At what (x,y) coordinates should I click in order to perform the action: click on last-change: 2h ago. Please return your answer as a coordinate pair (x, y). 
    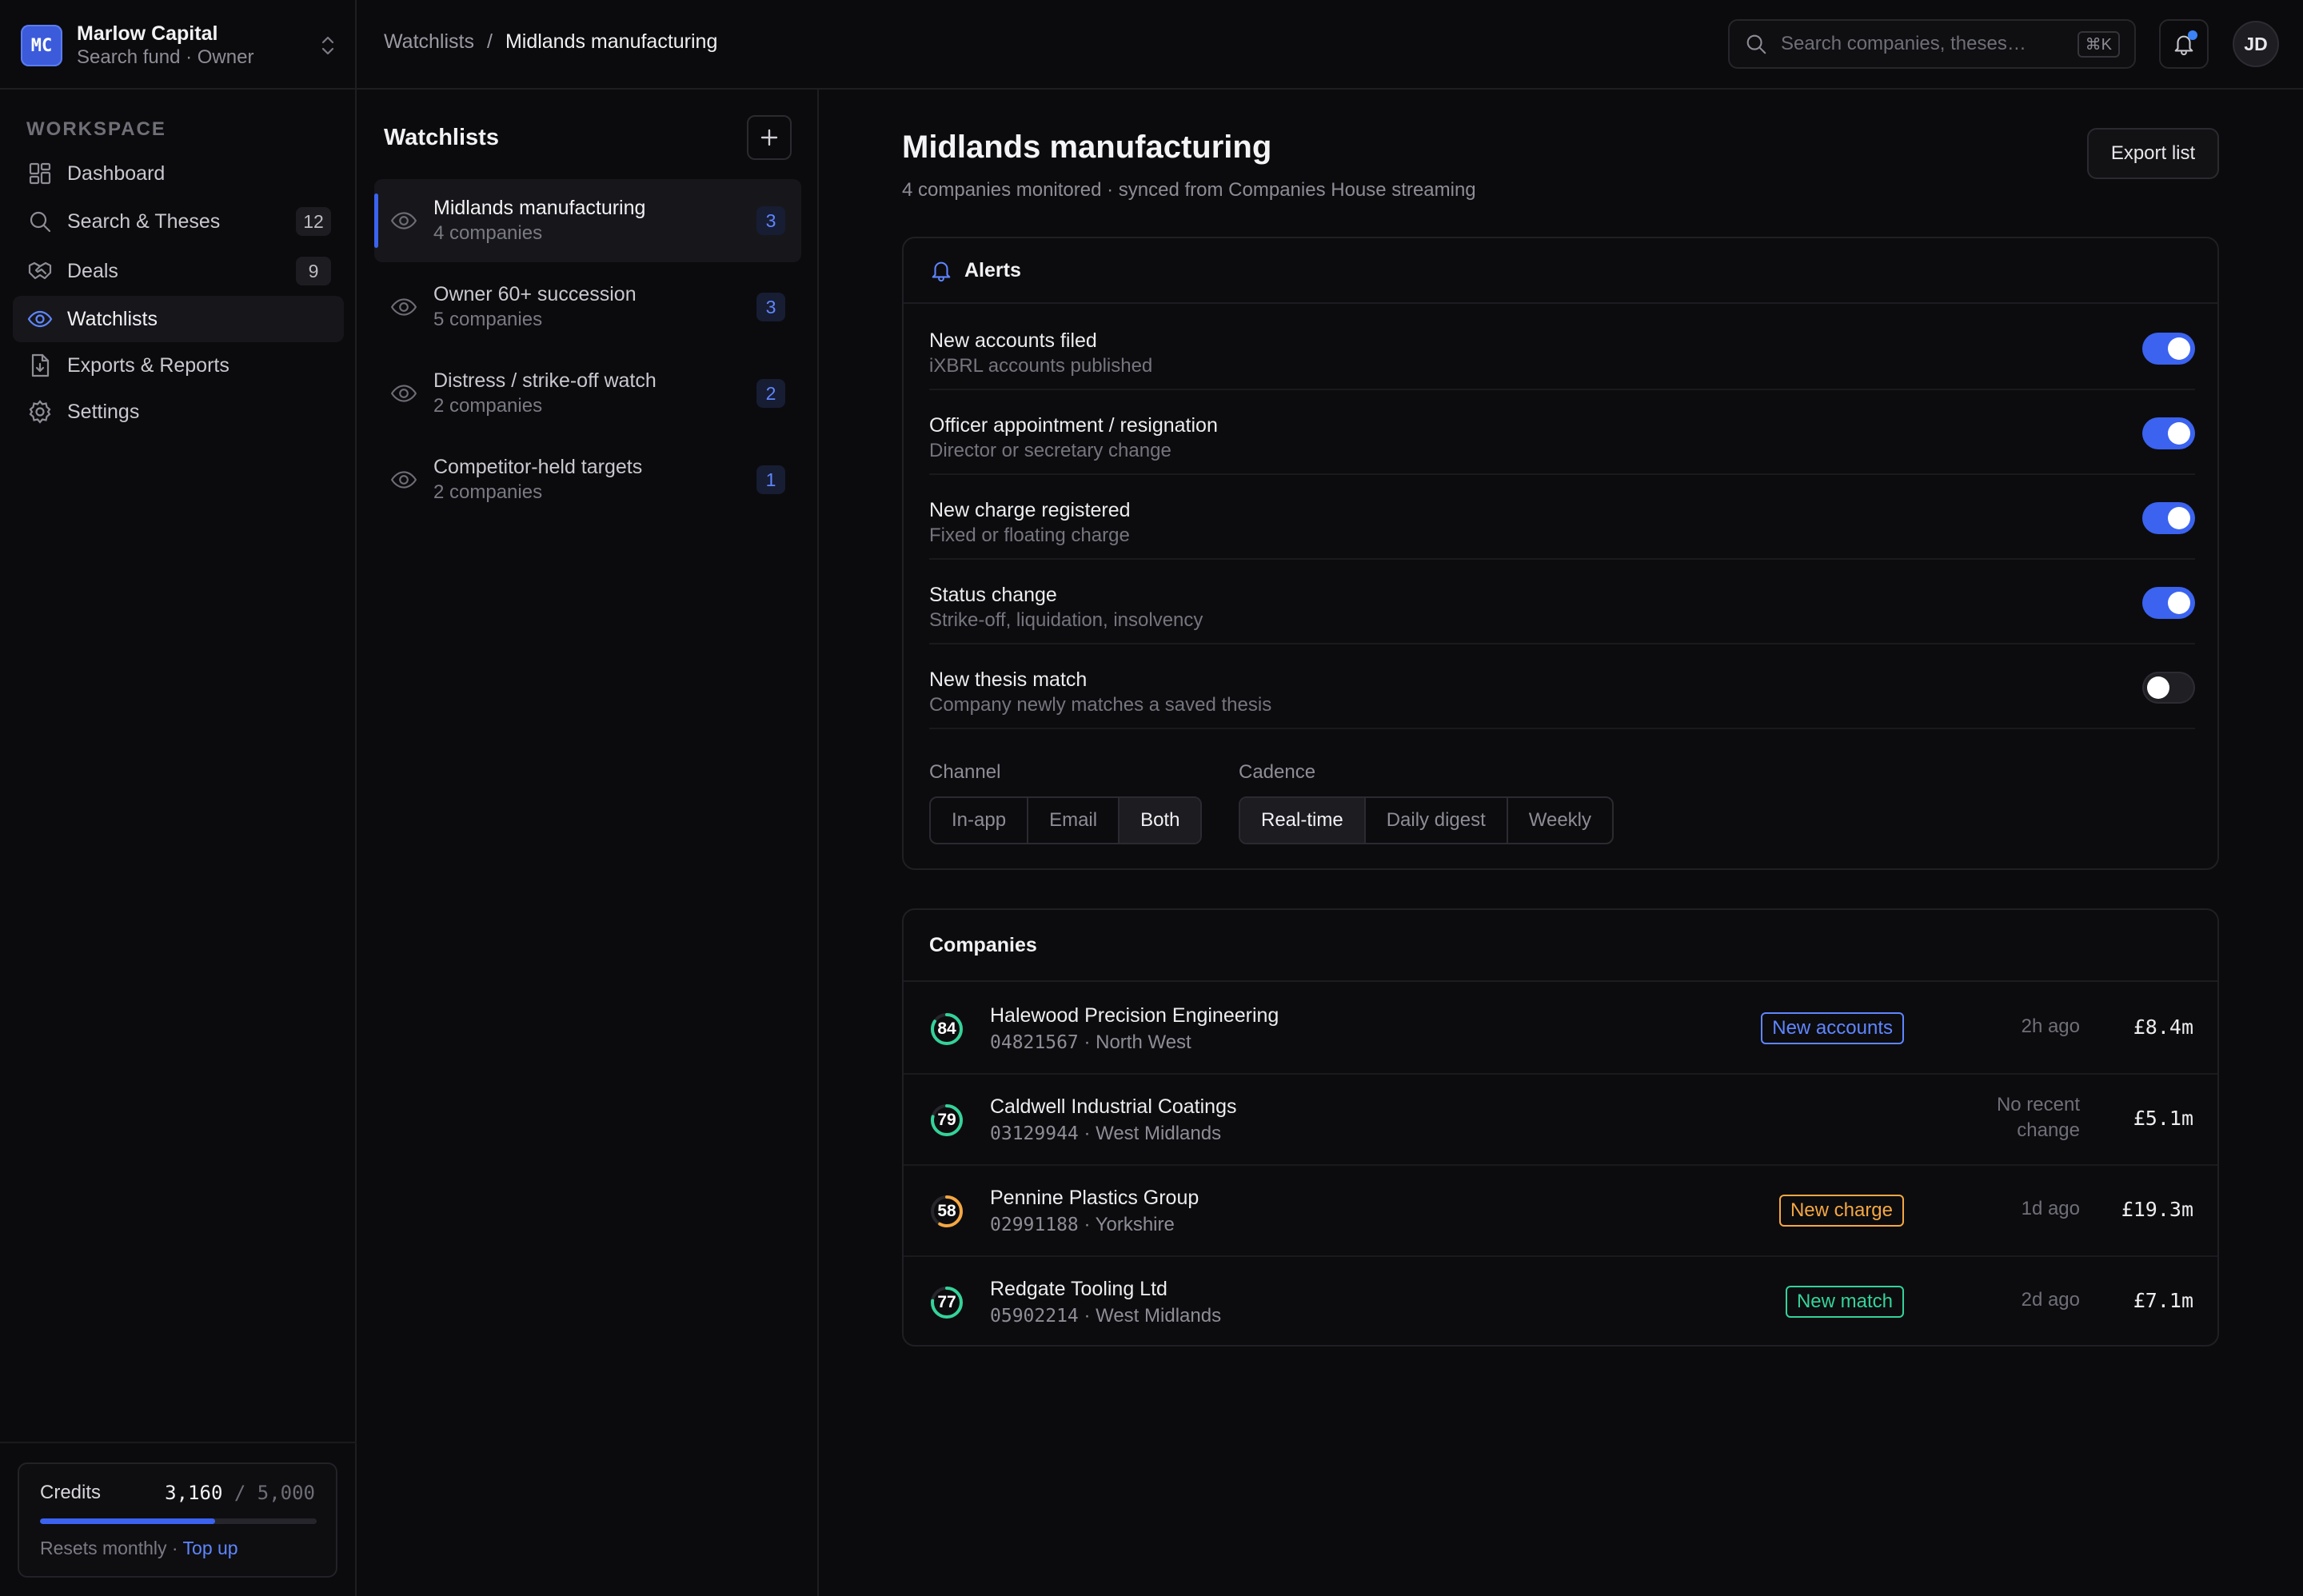
    Looking at the image, I should click on (2050, 1026).